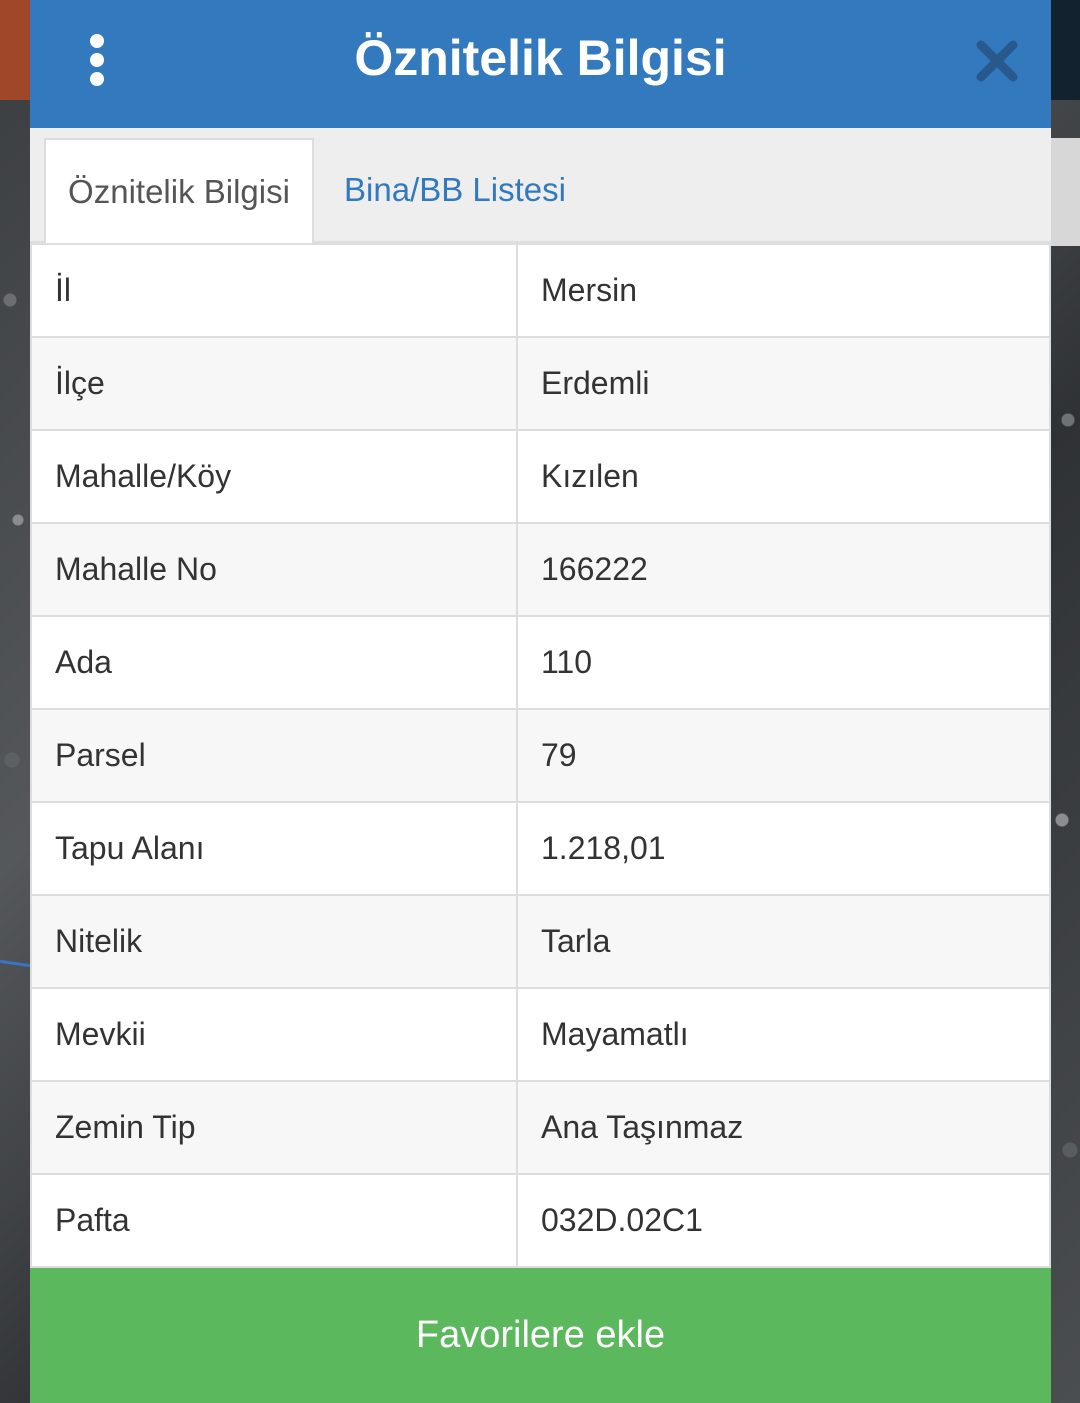 The width and height of the screenshot is (1080, 1403). Describe the element at coordinates (274, 1127) in the screenshot. I see `attribute-key: Zemin Tip` at that location.